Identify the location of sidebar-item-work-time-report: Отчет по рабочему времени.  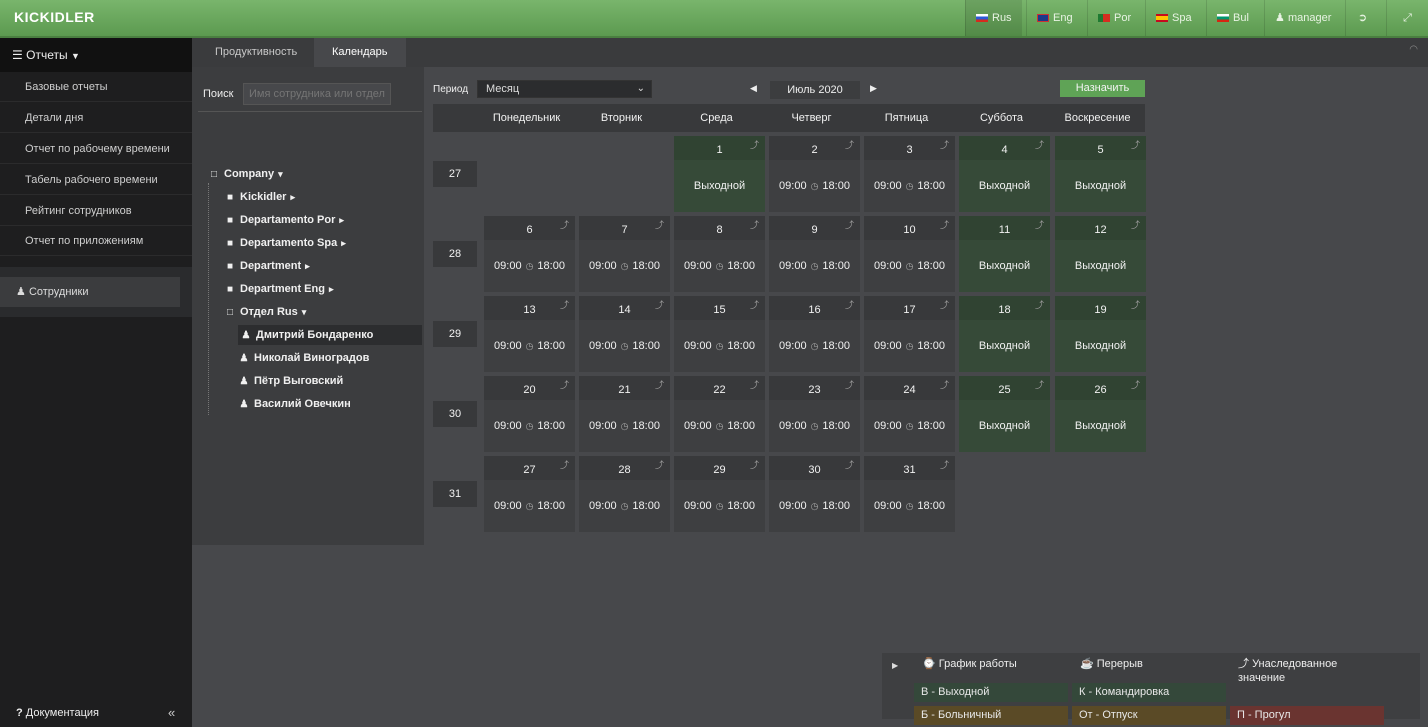
(96, 149).